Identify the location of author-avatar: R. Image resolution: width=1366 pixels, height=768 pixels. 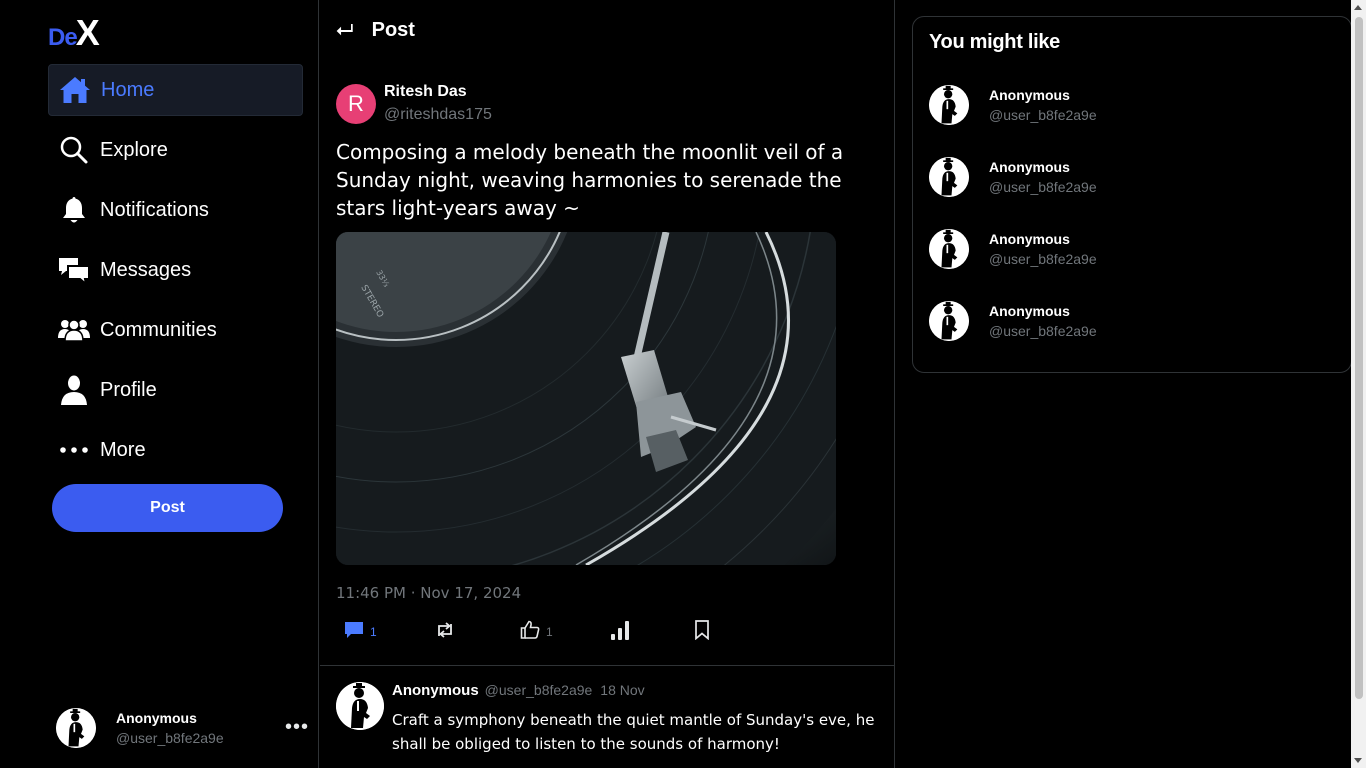
(356, 104).